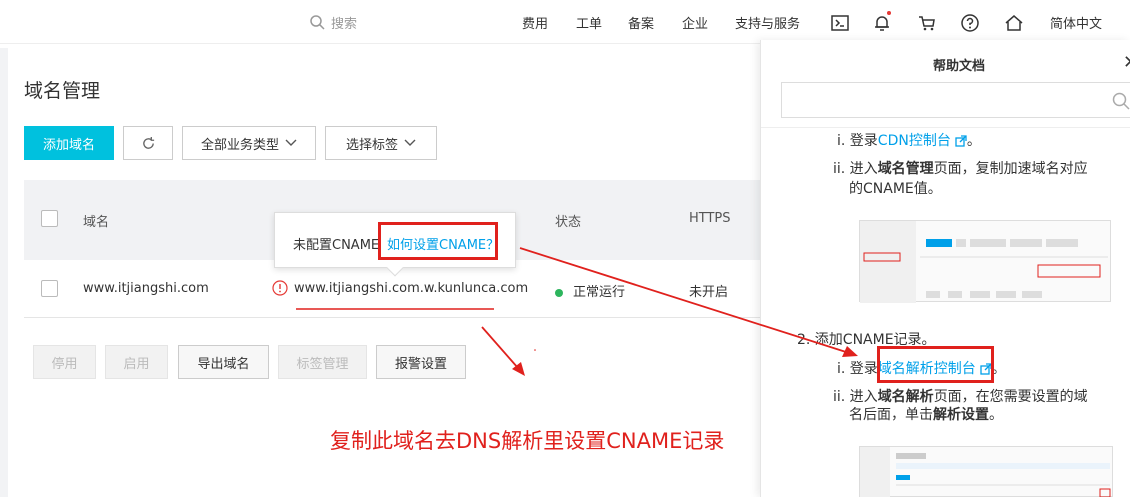 Image resolution: width=1130 pixels, height=497 pixels. I want to click on row-domain: www.itjiangshi.com, so click(146, 288).